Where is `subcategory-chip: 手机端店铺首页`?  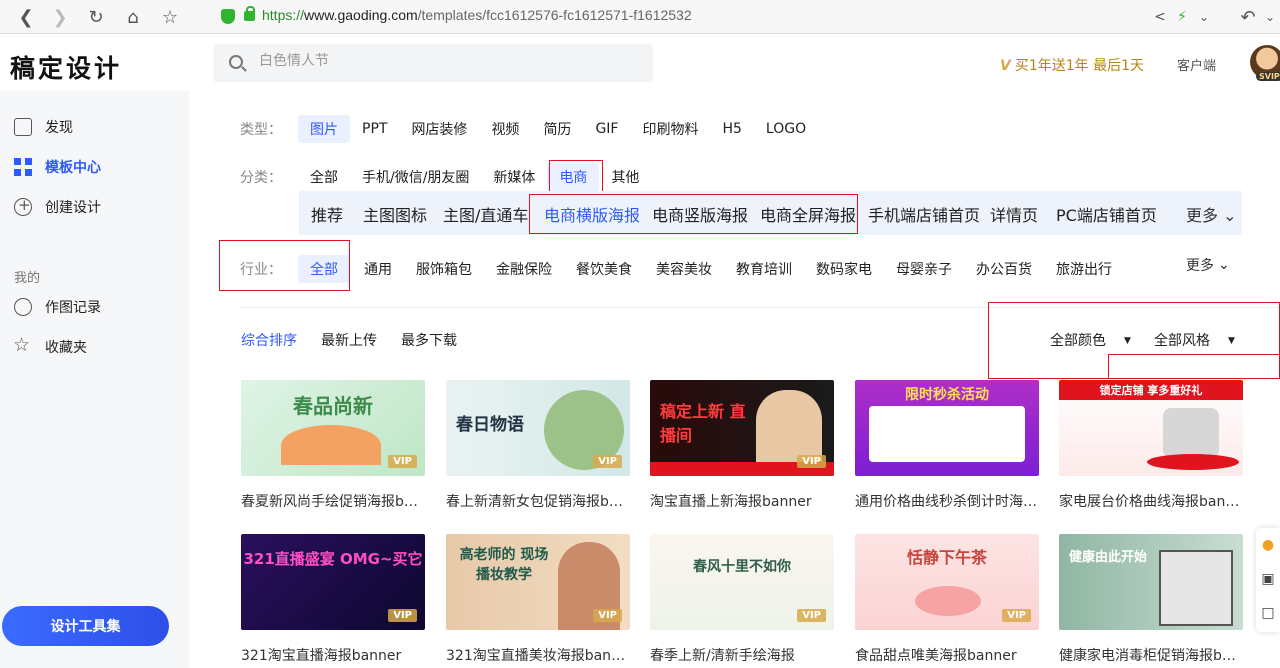
subcategory-chip: 手机端店铺首页 is located at coordinates (924, 214).